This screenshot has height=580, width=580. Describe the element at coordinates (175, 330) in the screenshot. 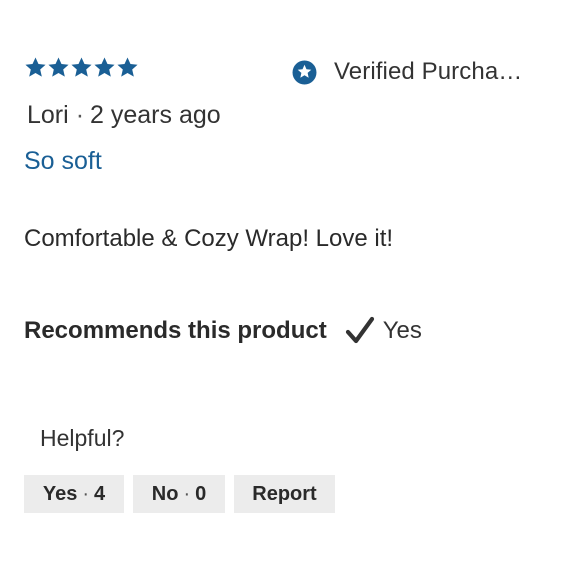

I see `recommends-label: Recommends this product` at that location.